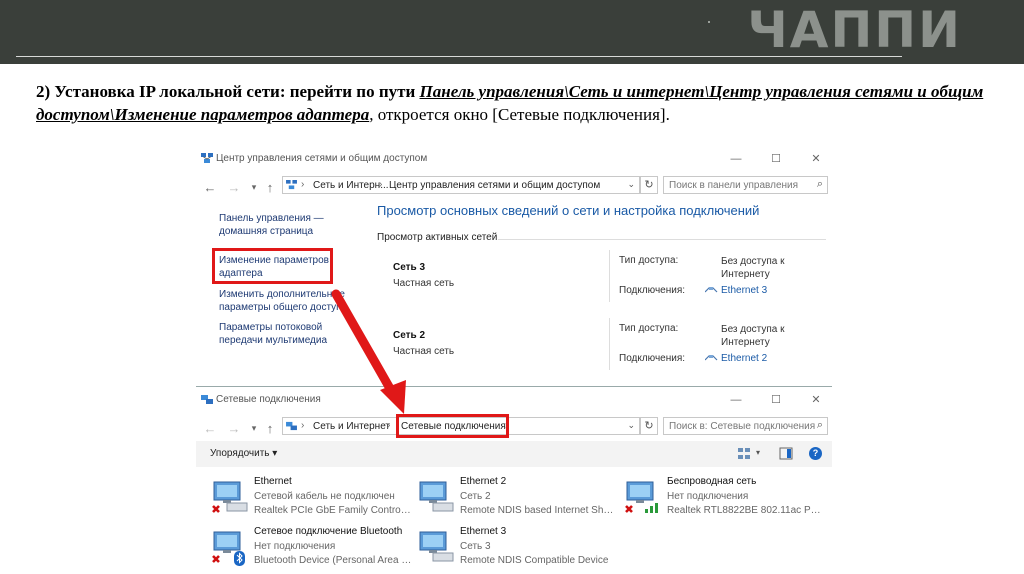 The width and height of the screenshot is (1024, 574). What do you see at coordinates (322, 158) in the screenshot?
I see `window1-title: Центр управления сетями и общим доступом` at bounding box center [322, 158].